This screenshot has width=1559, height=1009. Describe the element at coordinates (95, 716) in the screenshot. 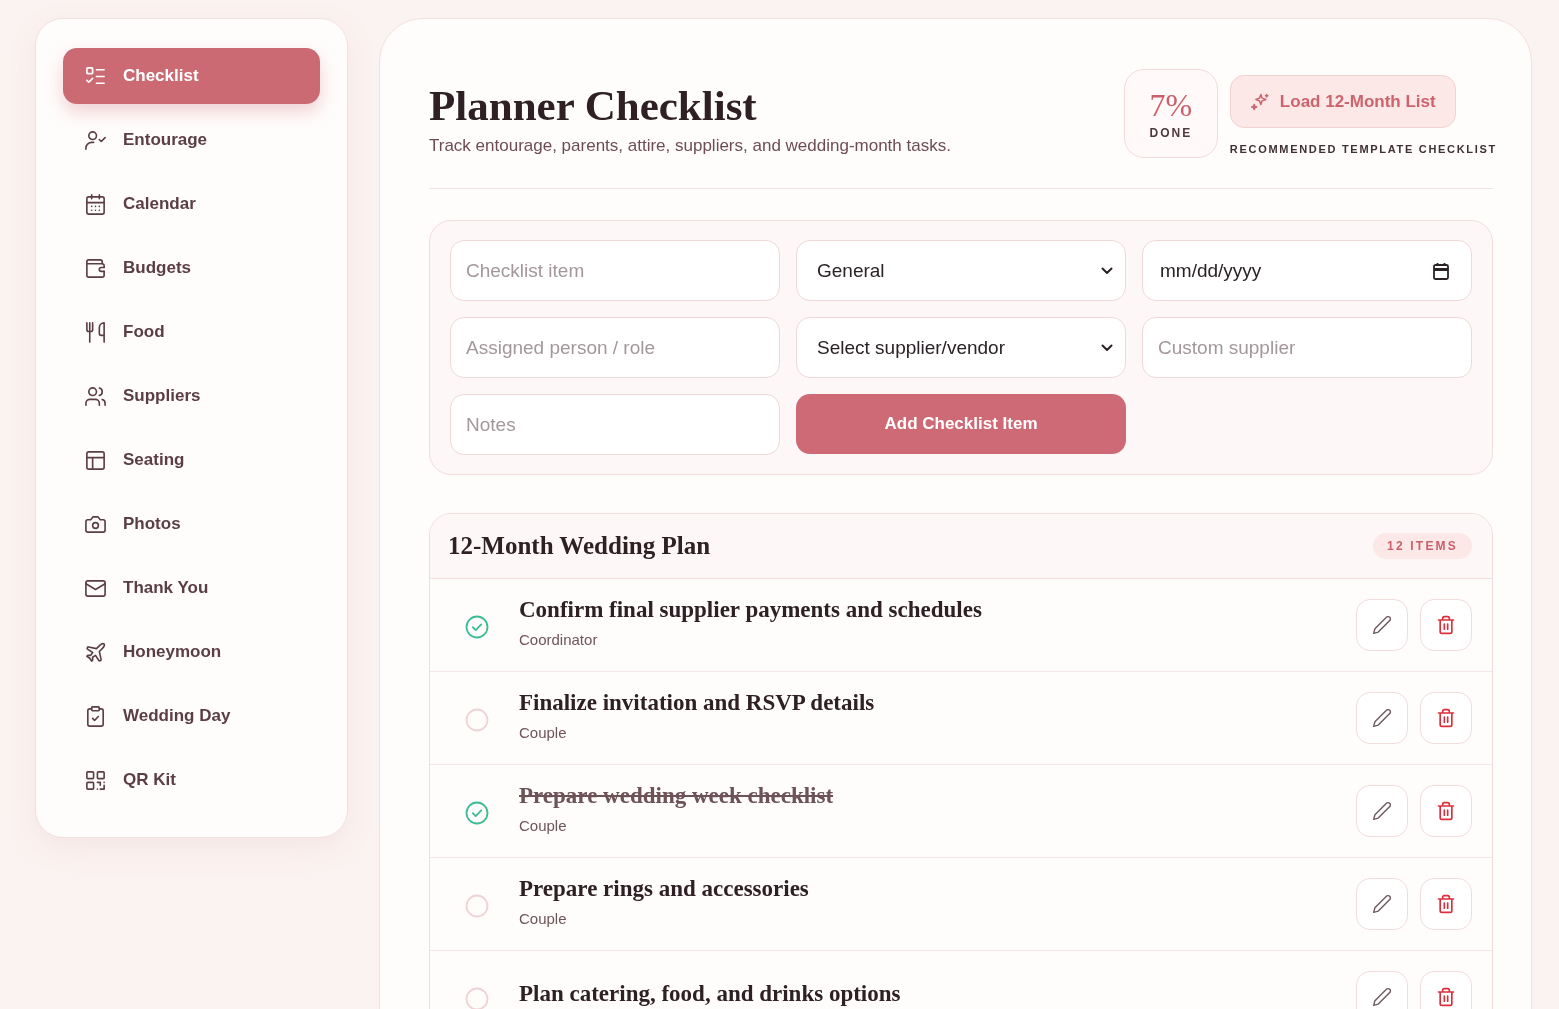

I see `clipboard-check-icon` at that location.